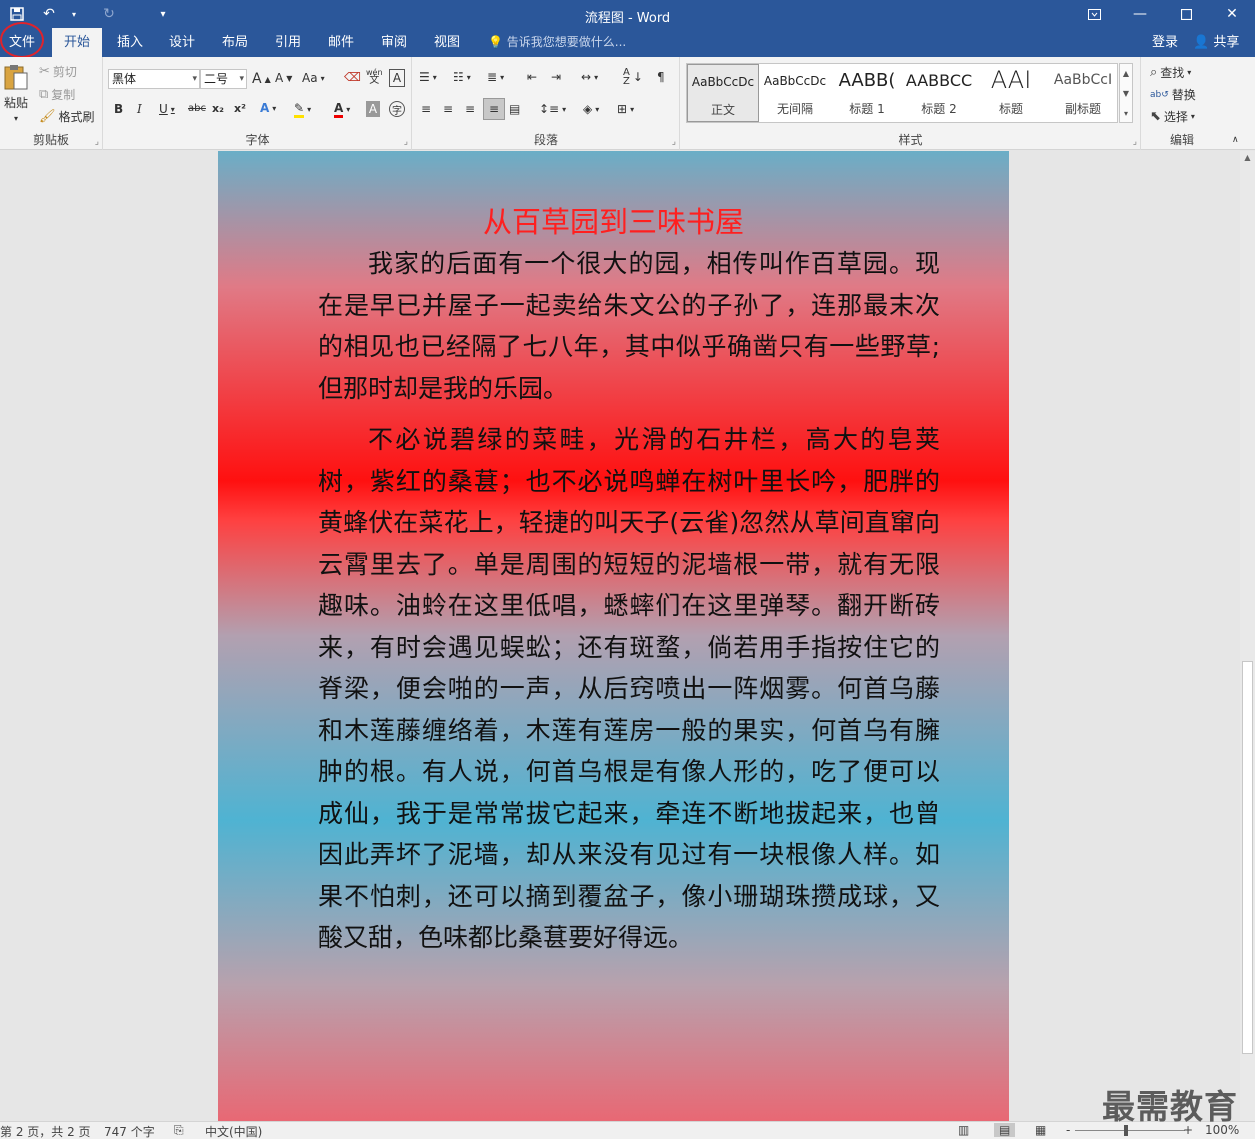  I want to click on login-link: 登录, so click(1165, 42).